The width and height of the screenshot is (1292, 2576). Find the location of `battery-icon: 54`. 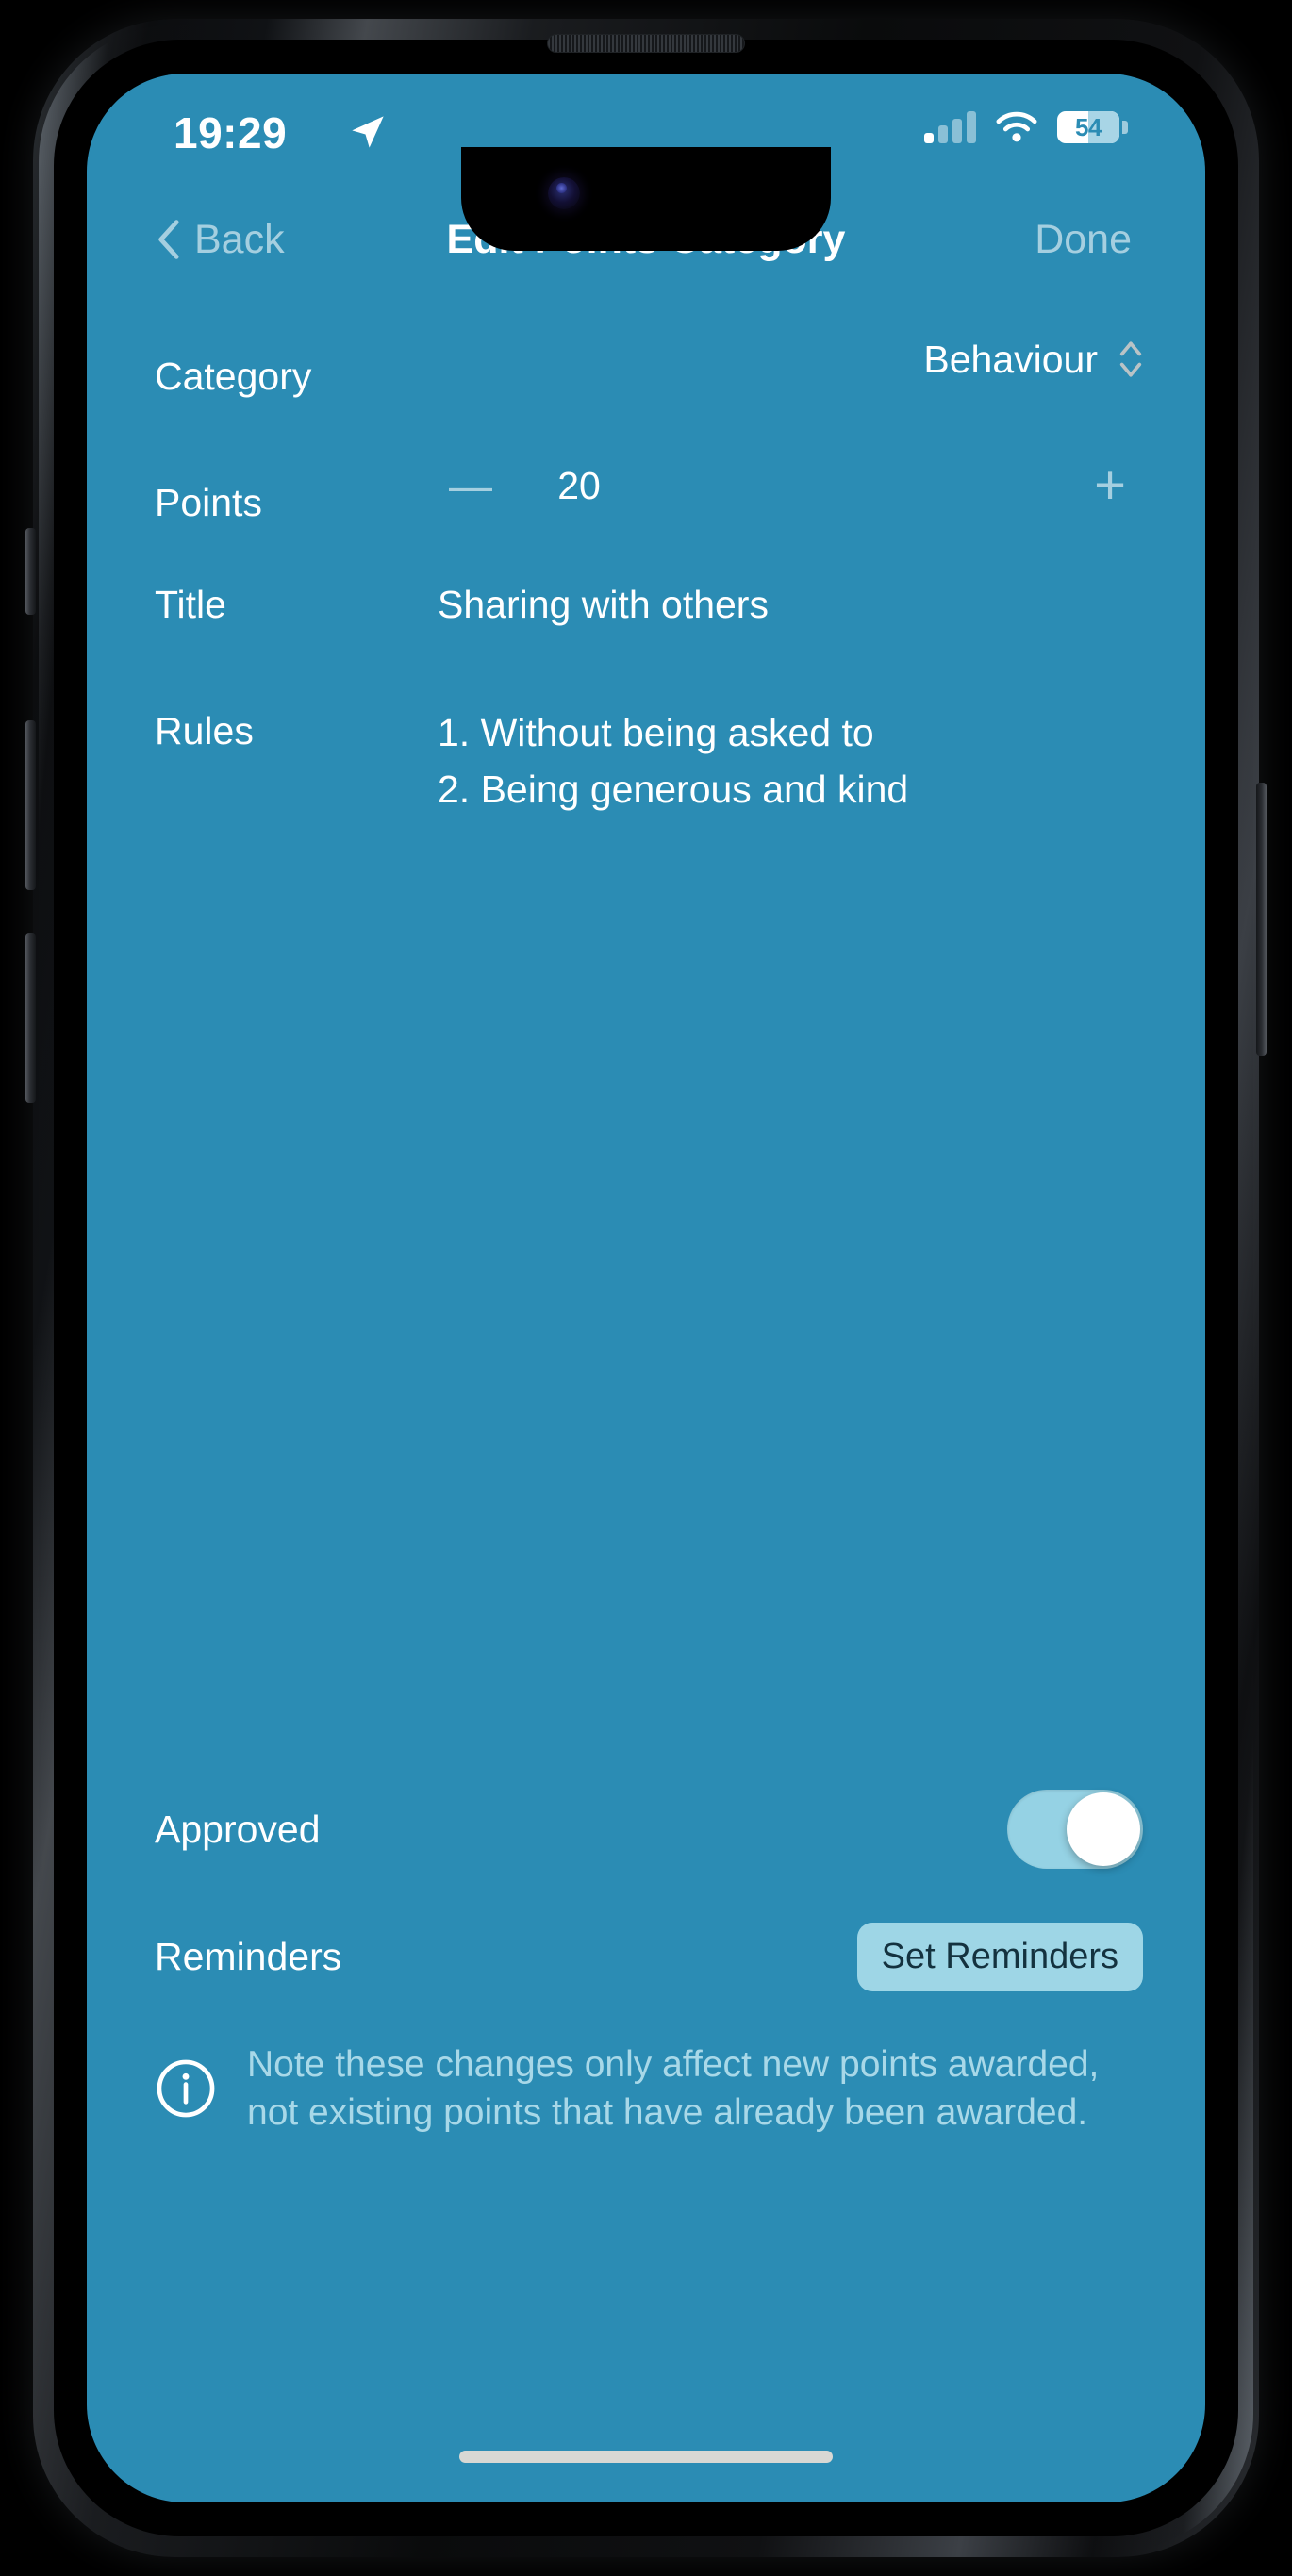

battery-icon: 54 is located at coordinates (1092, 127).